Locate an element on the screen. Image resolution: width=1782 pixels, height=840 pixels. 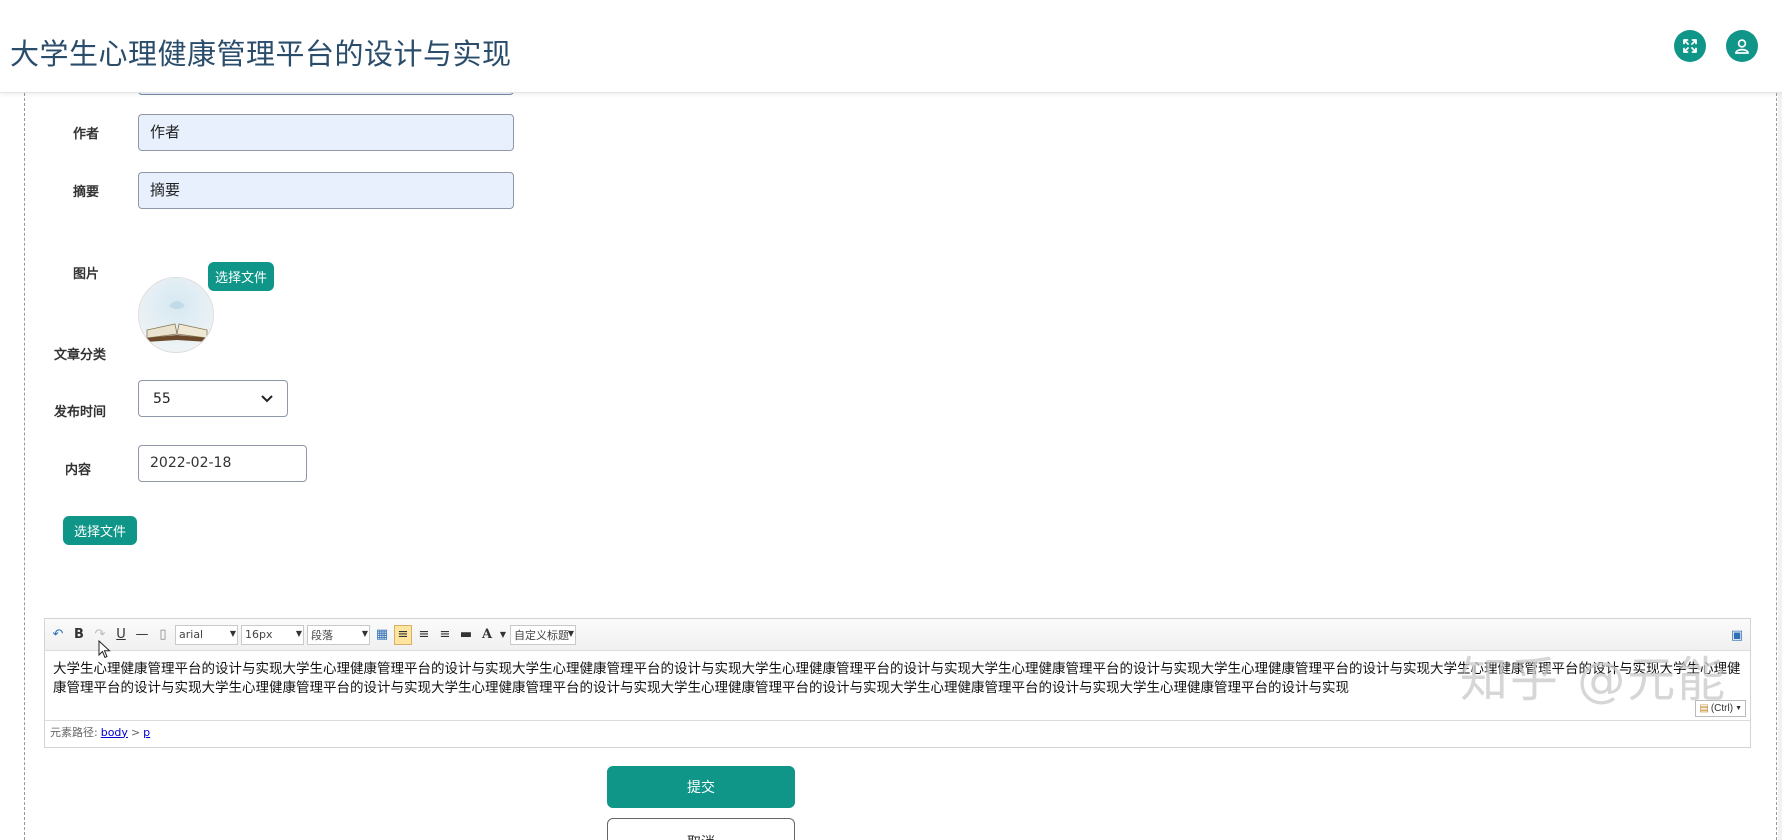
user-button is located at coordinates (1742, 46).